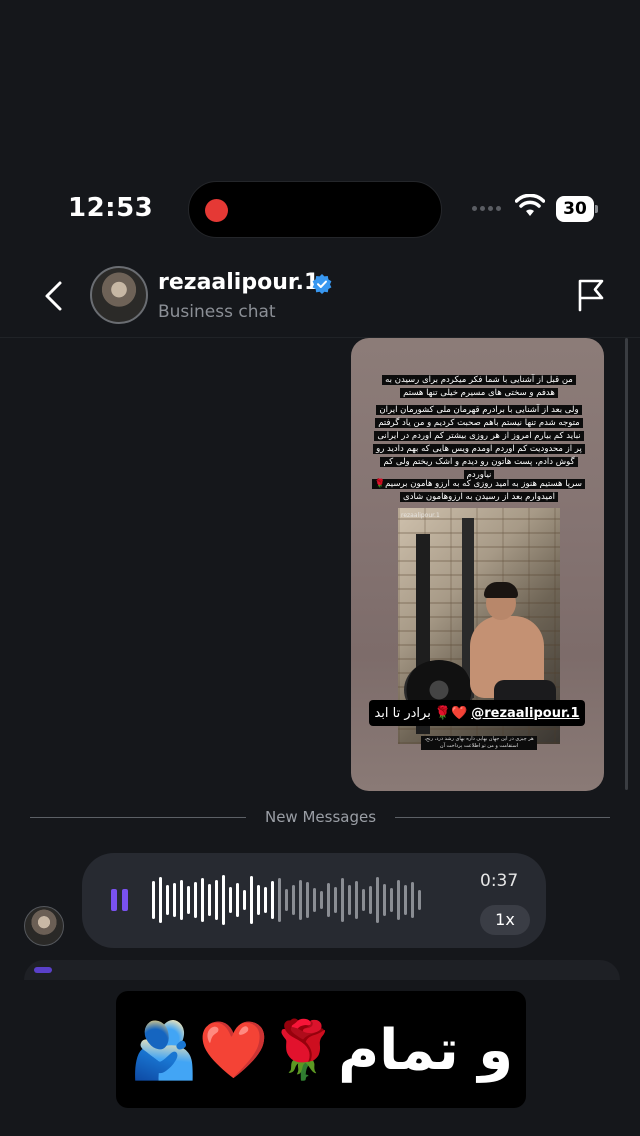 This screenshot has height=1136, width=640. What do you see at coordinates (525, 713) in the screenshot?
I see `mention-handle: @rezaalipour.1` at bounding box center [525, 713].